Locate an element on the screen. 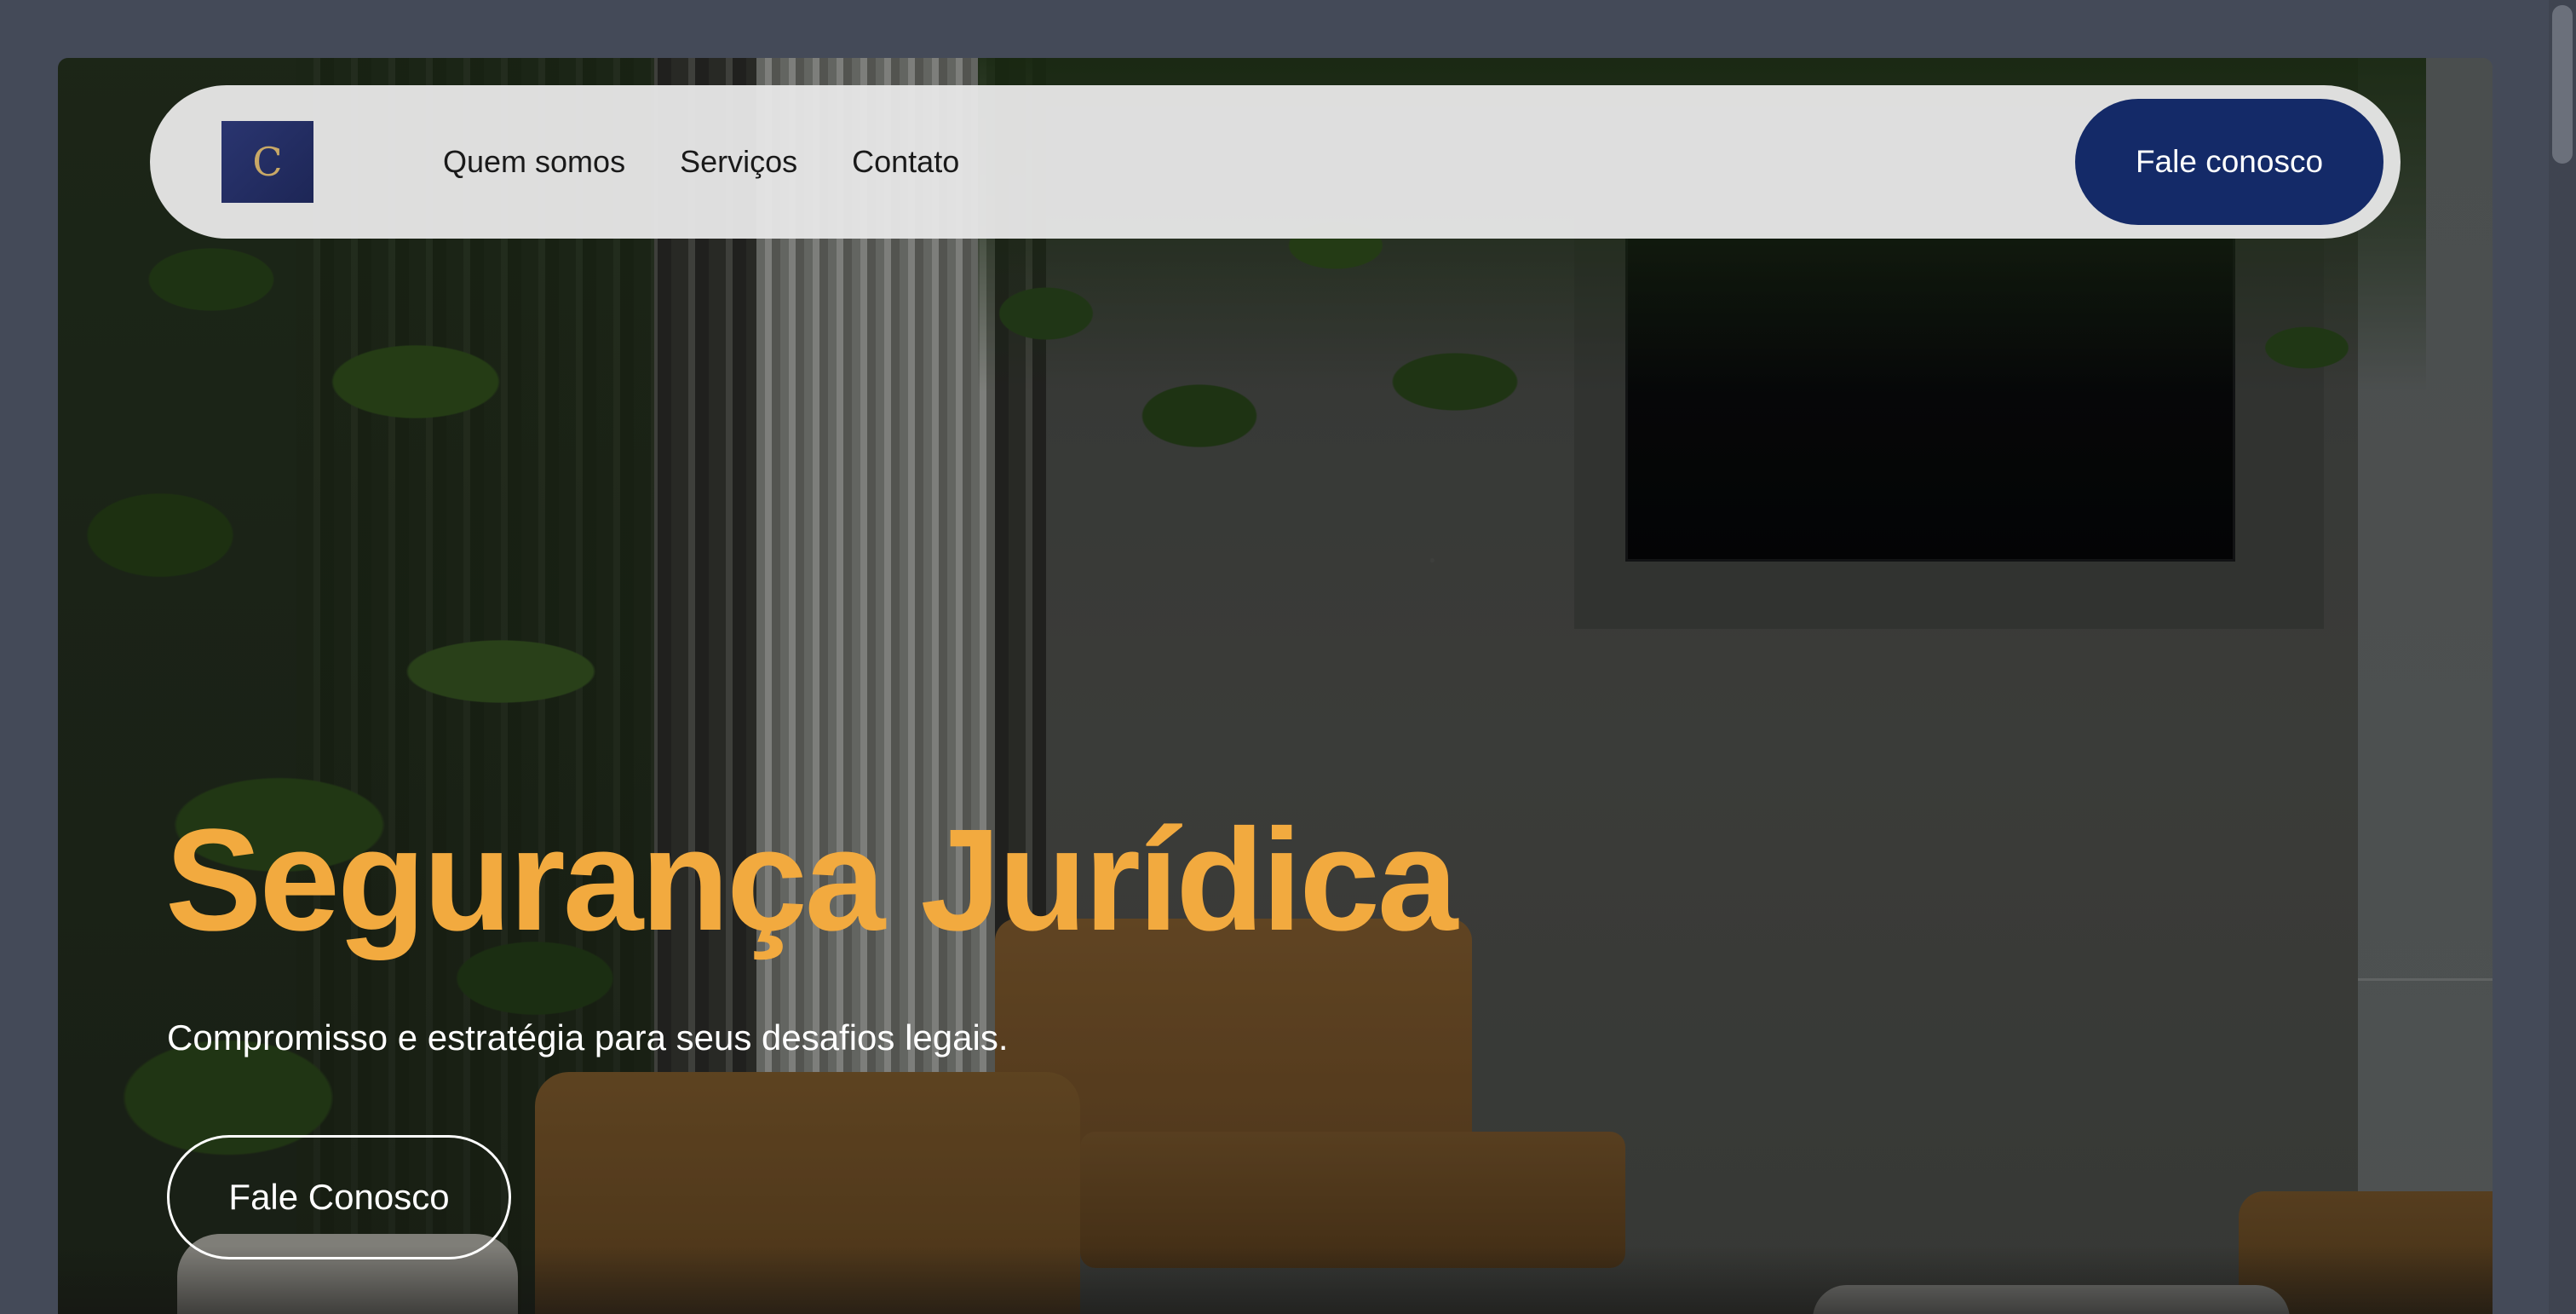  nav-link-servicos: Serviços is located at coordinates (739, 162).